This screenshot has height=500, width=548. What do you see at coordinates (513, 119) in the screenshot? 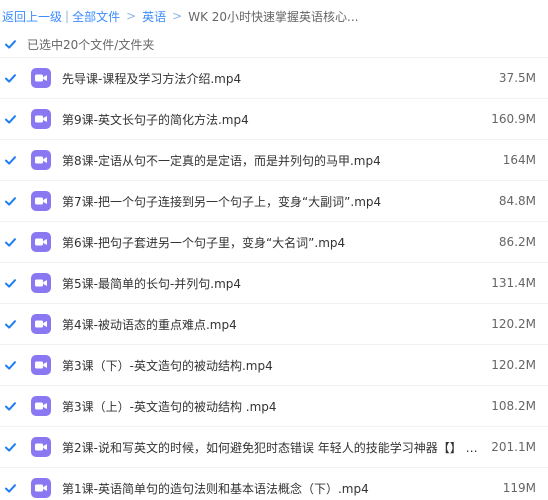
I see `file-size: 160.9M` at bounding box center [513, 119].